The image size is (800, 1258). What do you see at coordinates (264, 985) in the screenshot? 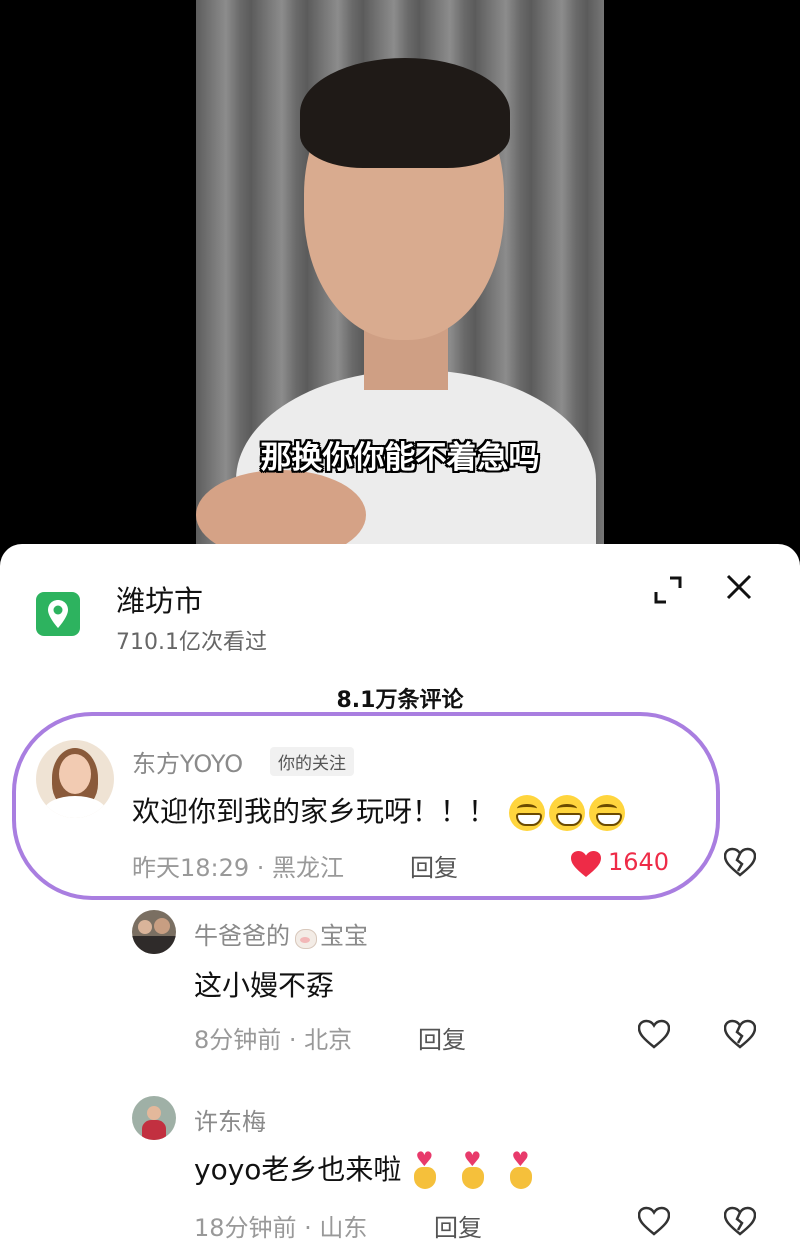
I see `comment-text: 这小嫚不孬` at bounding box center [264, 985].